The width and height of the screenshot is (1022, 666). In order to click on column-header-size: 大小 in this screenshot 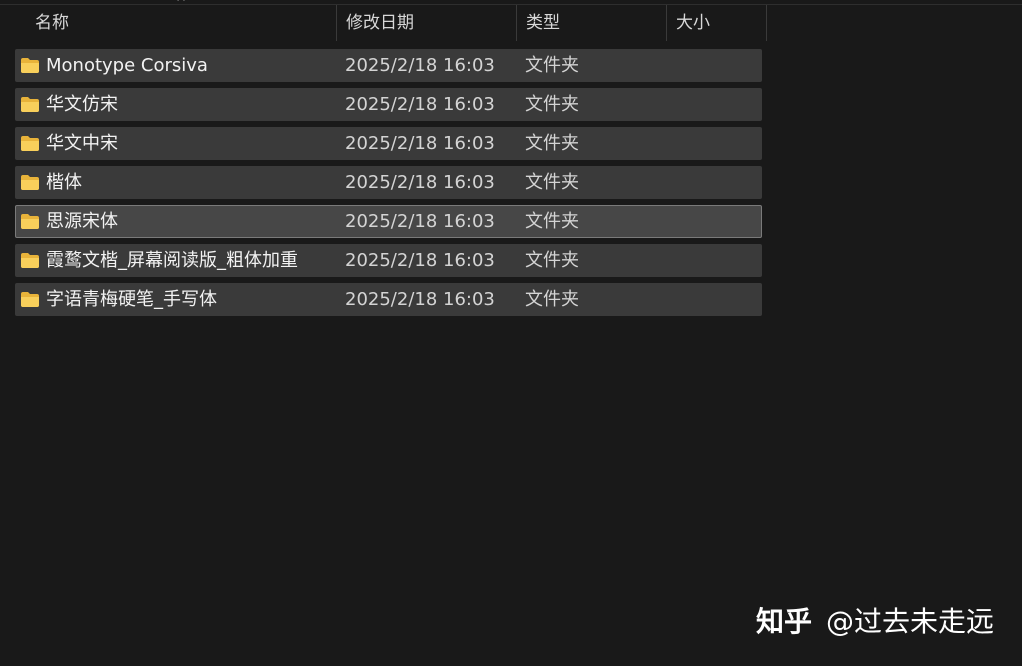, I will do `click(717, 23)`.